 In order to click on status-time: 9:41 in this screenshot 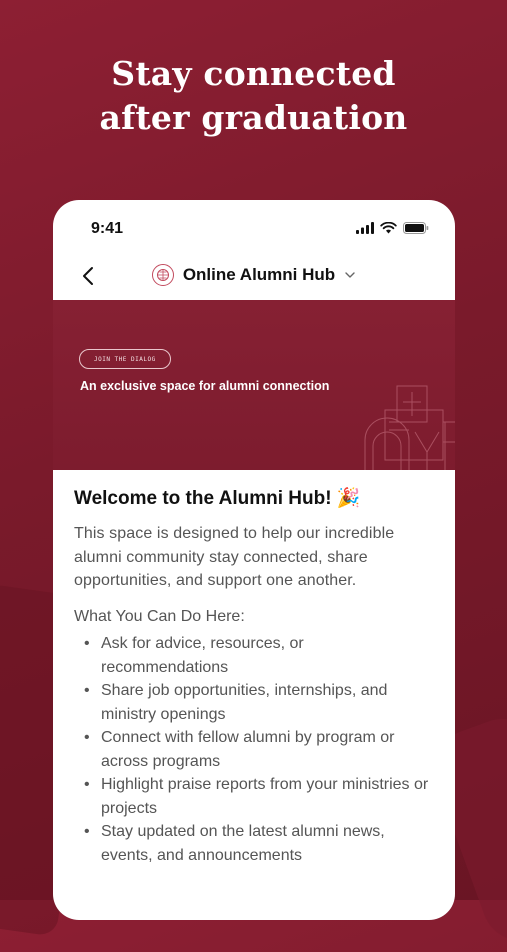, I will do `click(107, 228)`.